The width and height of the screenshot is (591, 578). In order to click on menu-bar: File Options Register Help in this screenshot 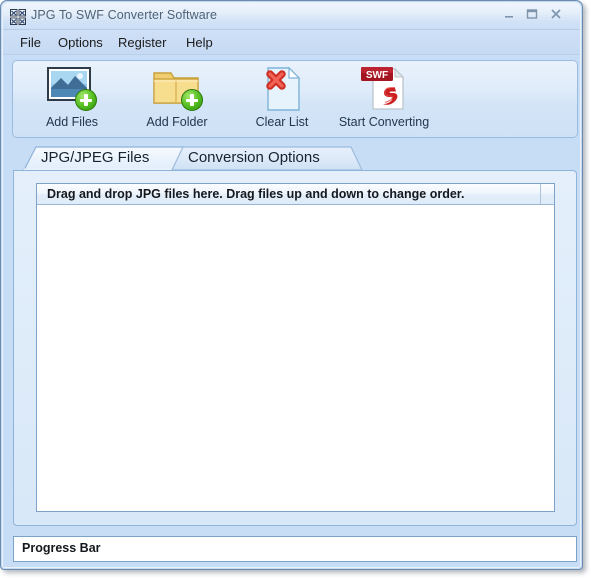, I will do `click(291, 42)`.